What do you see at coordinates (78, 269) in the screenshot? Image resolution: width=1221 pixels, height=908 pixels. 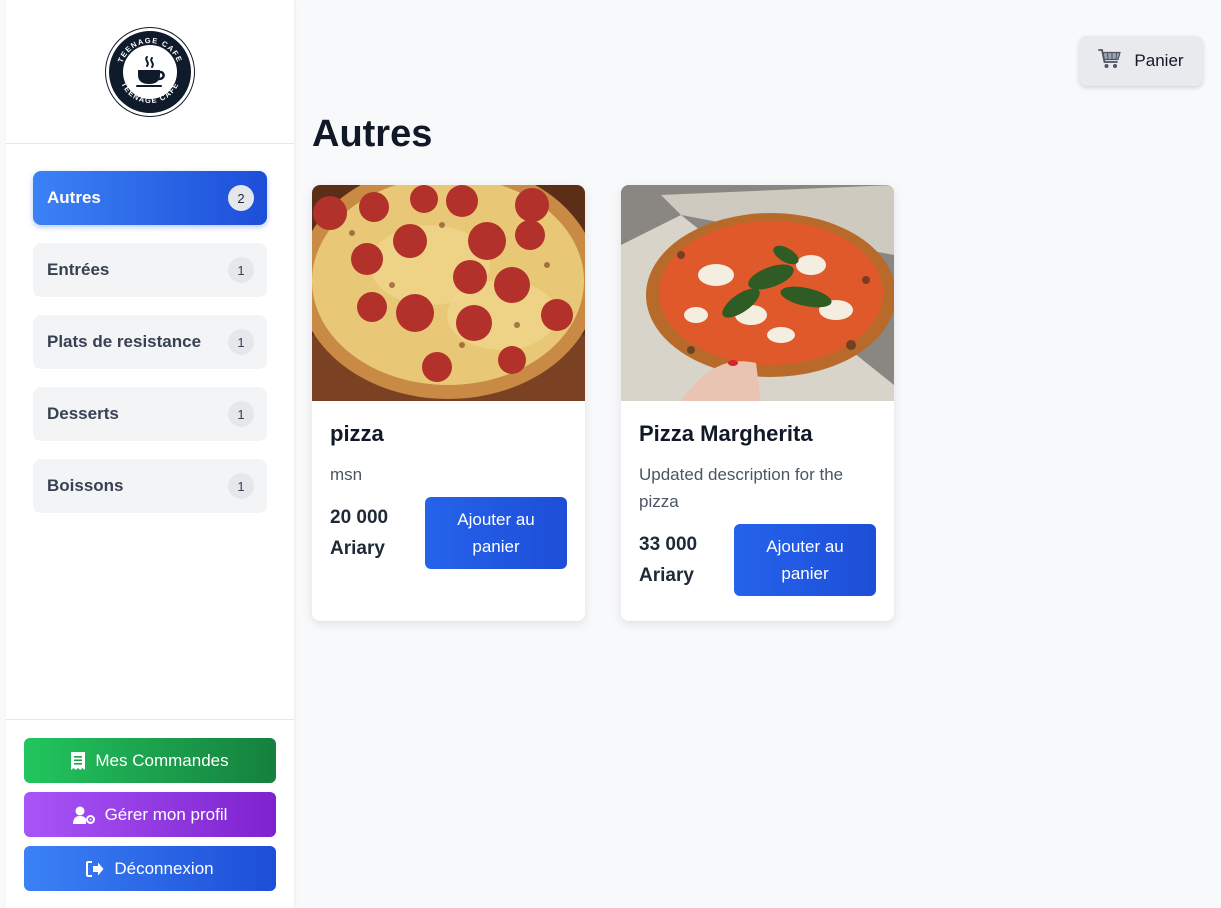 I see `sidebar-item-label: Entrées` at bounding box center [78, 269].